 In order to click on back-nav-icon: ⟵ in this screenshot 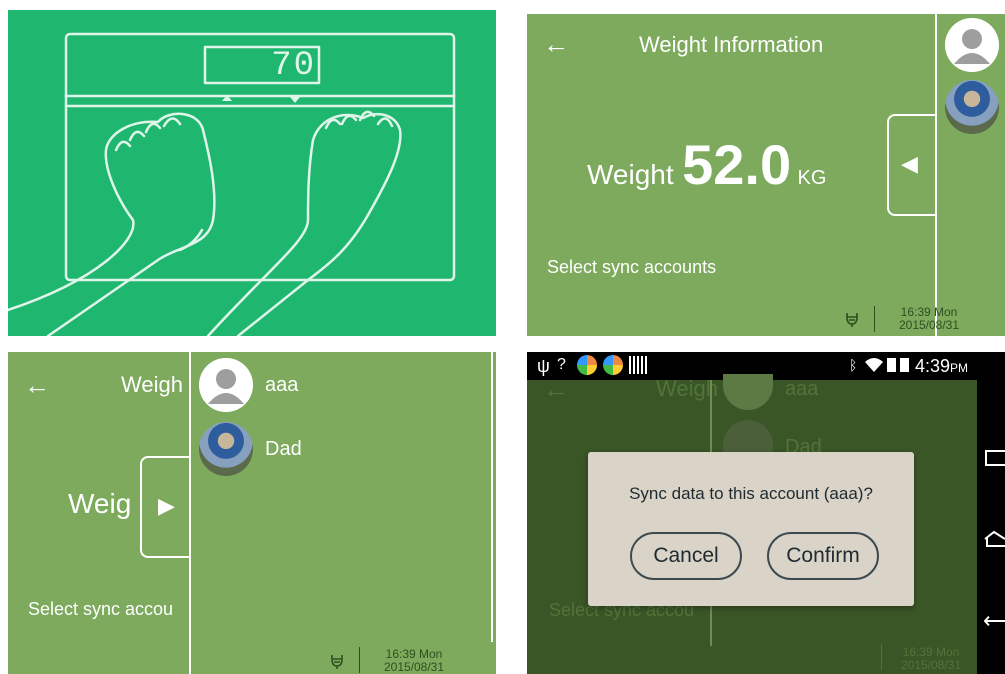, I will do `click(994, 621)`.